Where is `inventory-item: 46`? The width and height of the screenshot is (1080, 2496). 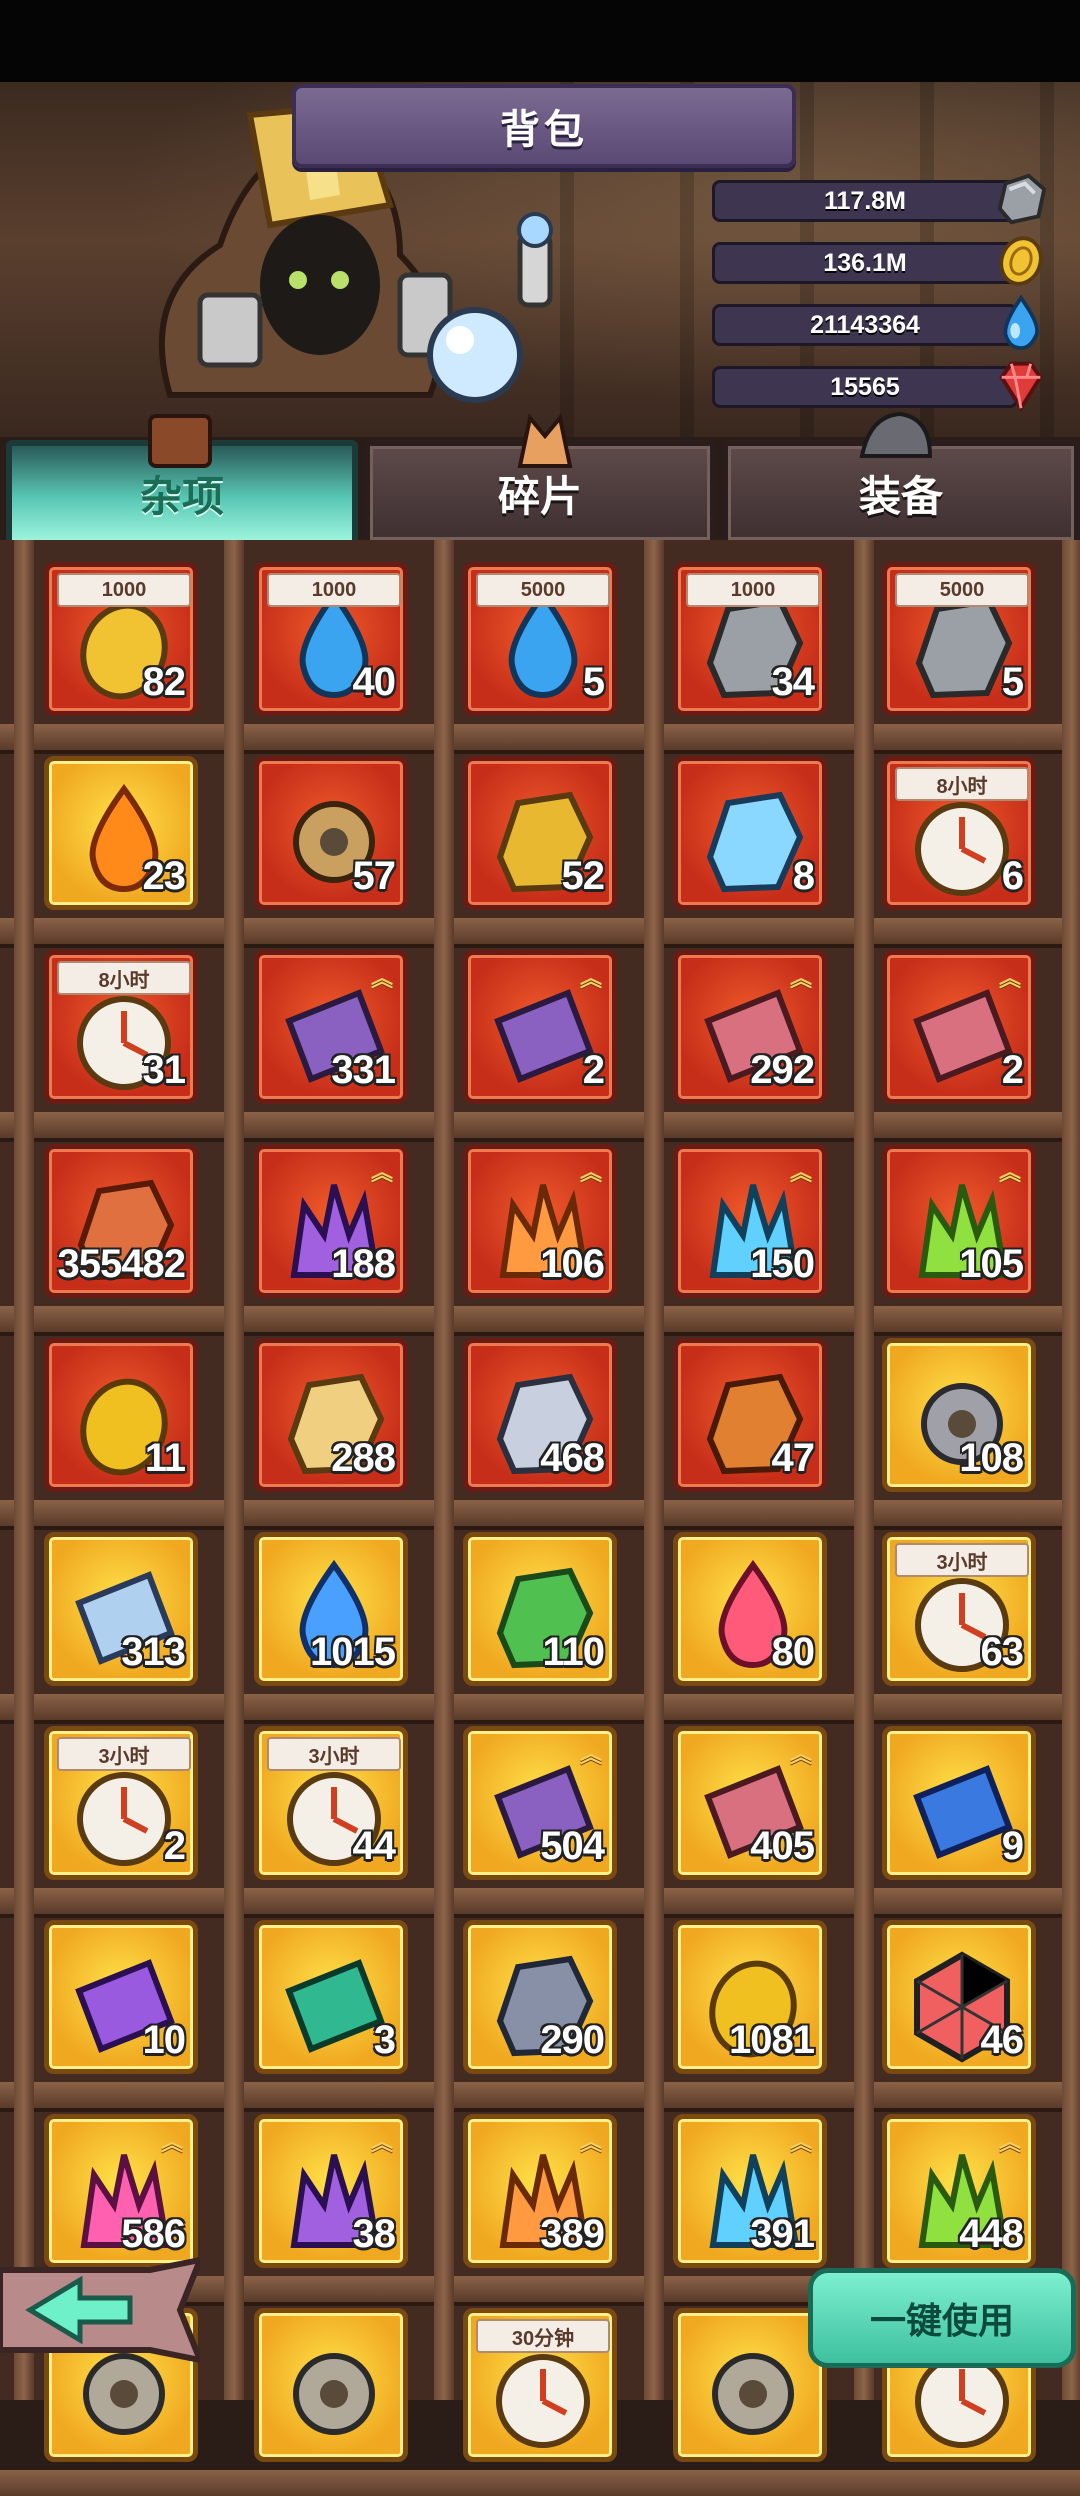 inventory-item: 46 is located at coordinates (959, 1997).